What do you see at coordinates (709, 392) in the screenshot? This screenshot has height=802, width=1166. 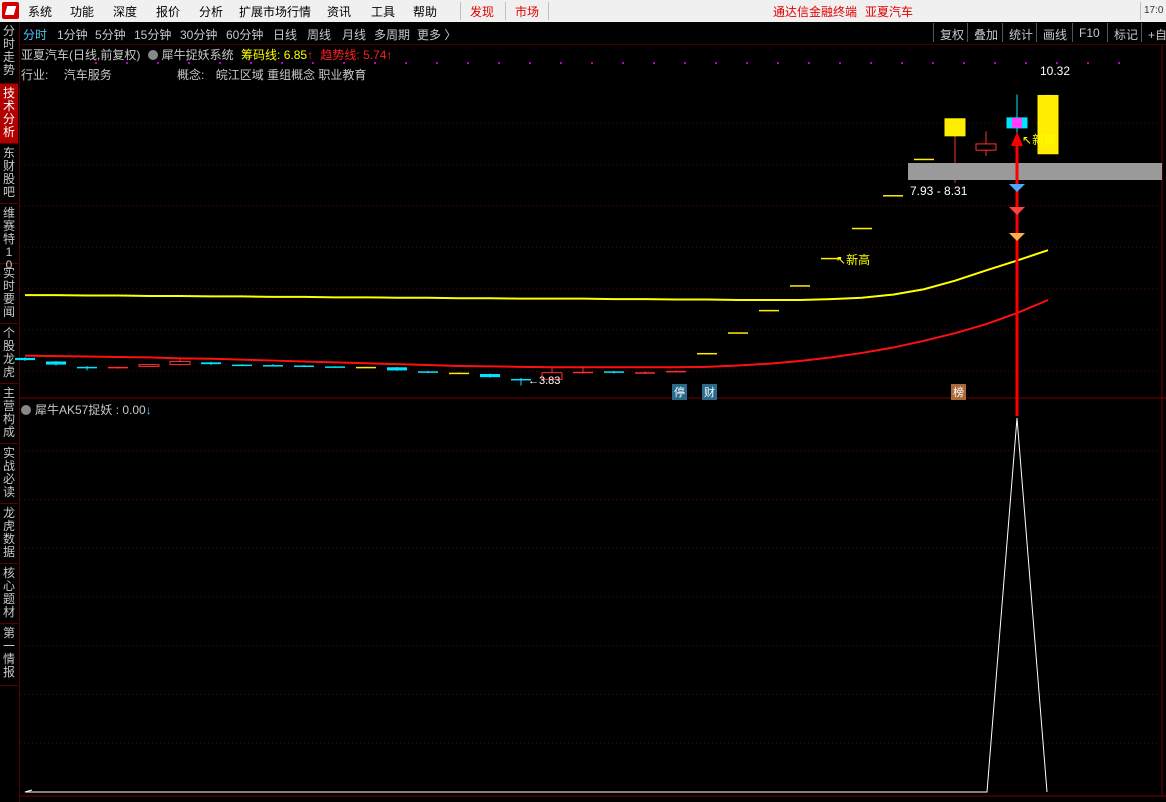 I see `finance-tag: 财` at bounding box center [709, 392].